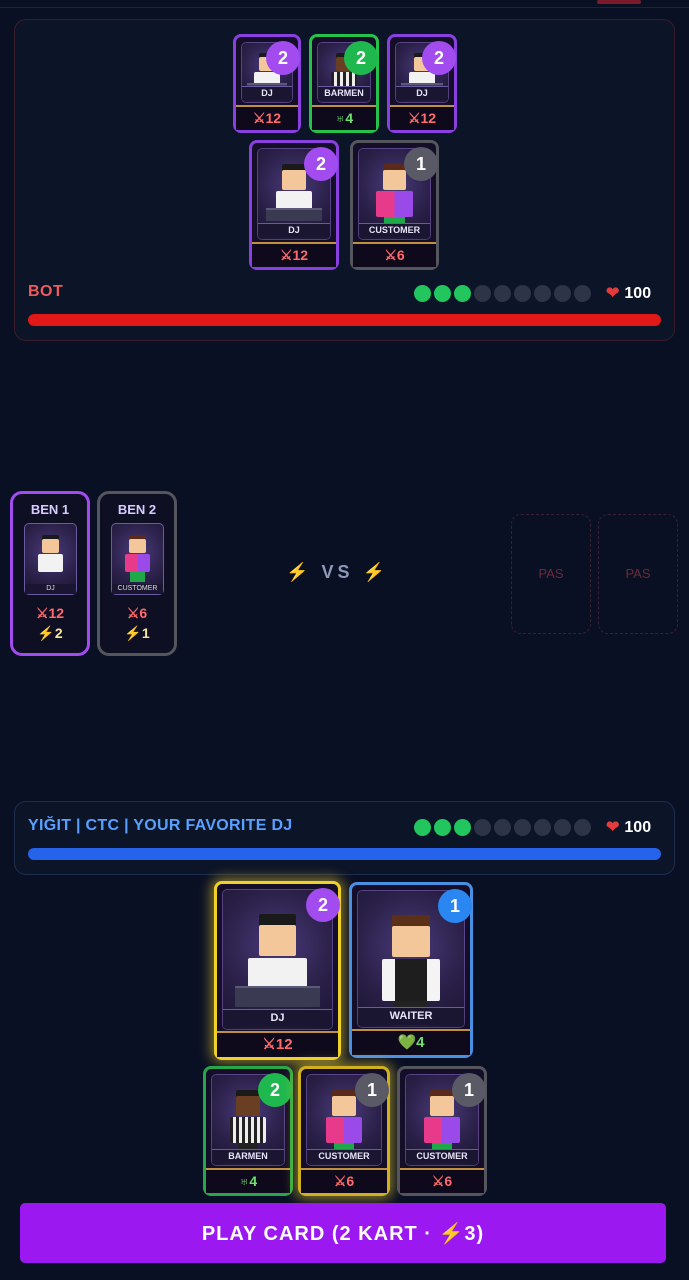 This screenshot has width=689, height=1280. I want to click on opponent-slot-2: PAS, so click(638, 574).